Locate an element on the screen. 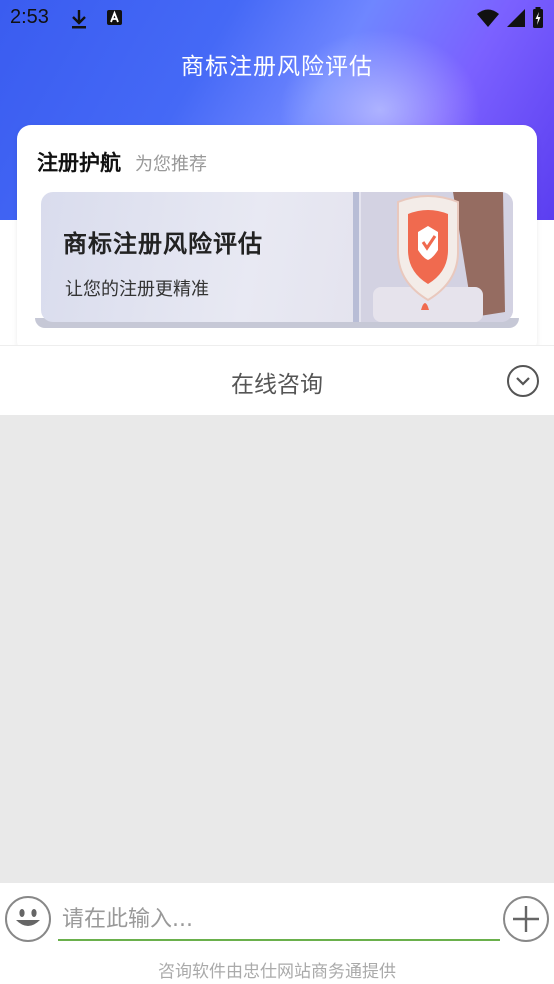 The image size is (554, 984). chevron-down-circle-icon is located at coordinates (523, 381).